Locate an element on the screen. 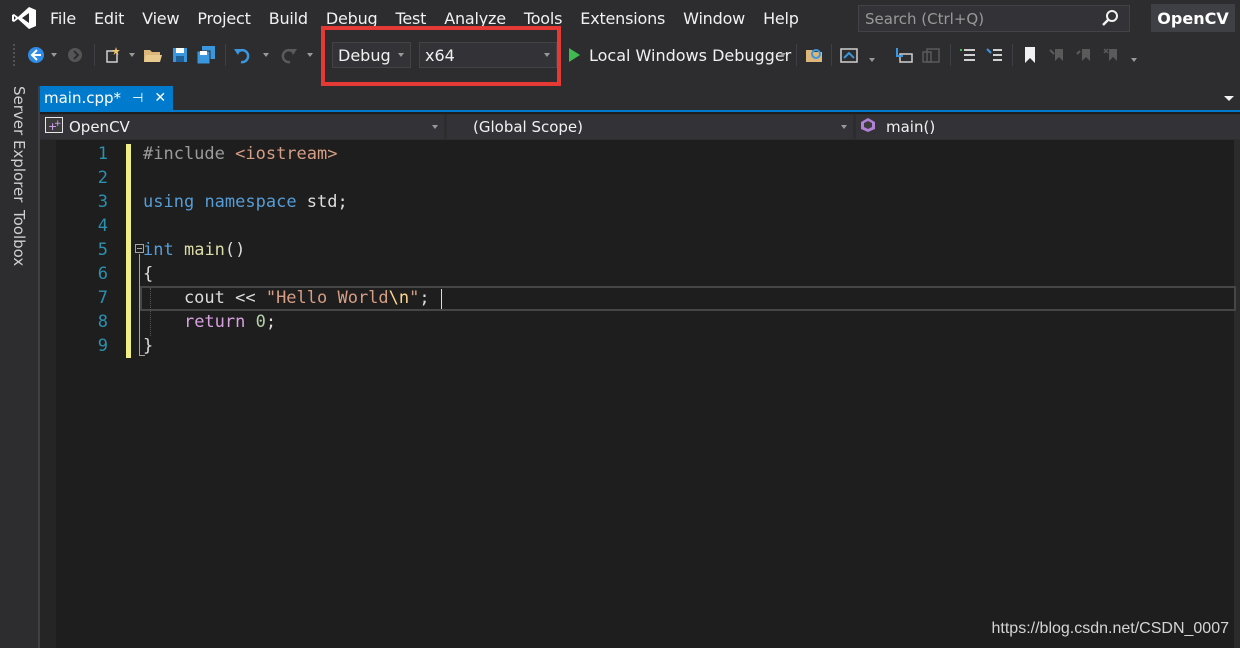 The width and height of the screenshot is (1240, 648). code-line: 4 is located at coordinates (648, 226).